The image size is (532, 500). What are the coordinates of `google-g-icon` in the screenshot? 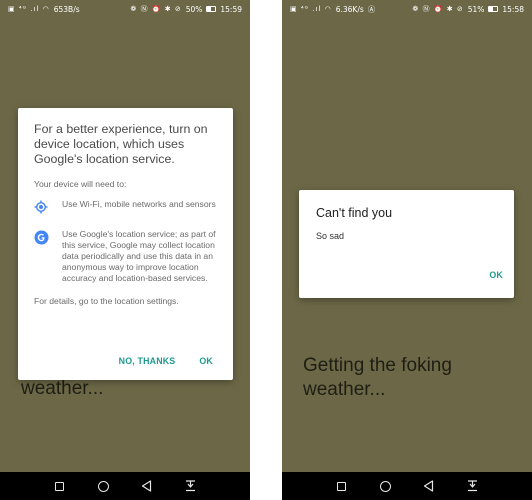 It's located at (48, 256).